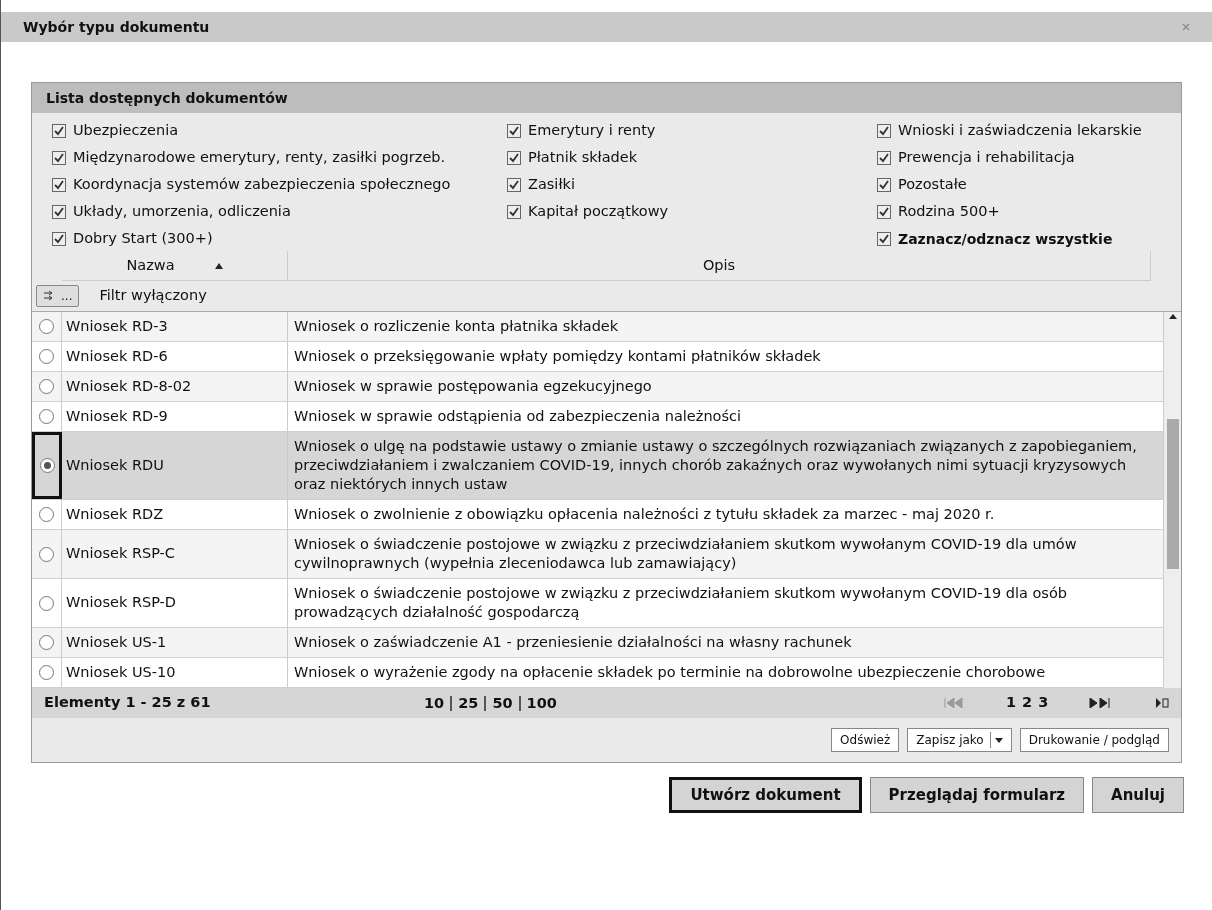  What do you see at coordinates (175, 514) in the screenshot?
I see `table-cell: Wniosek RDZ` at bounding box center [175, 514].